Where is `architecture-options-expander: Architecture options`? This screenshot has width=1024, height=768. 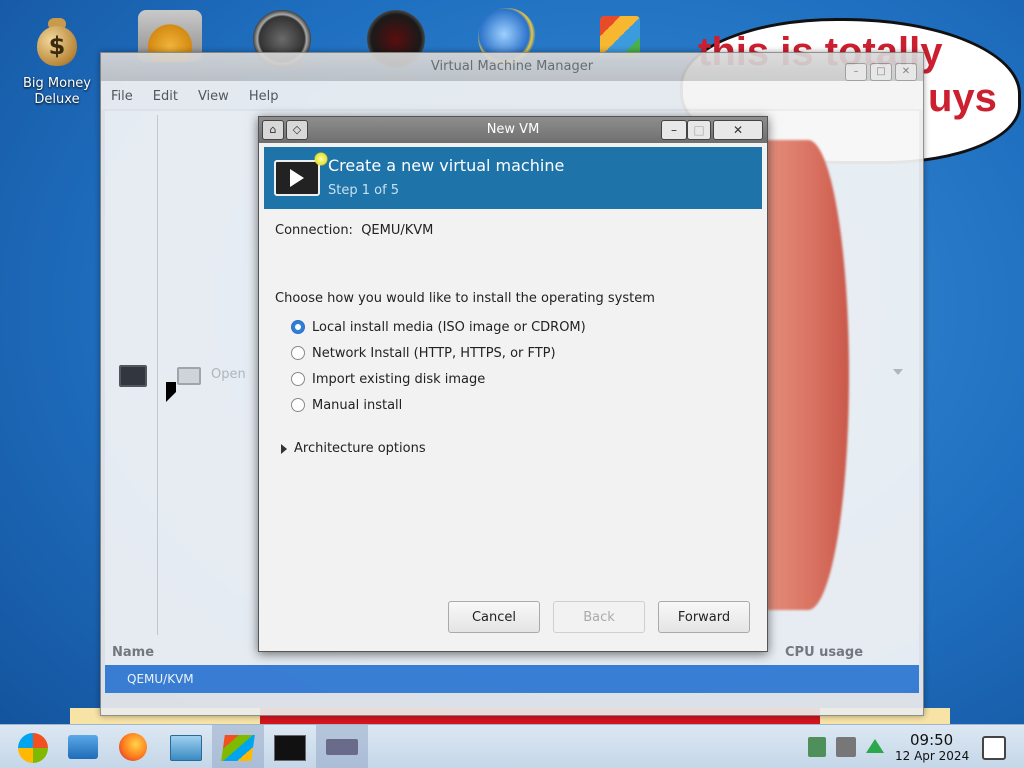 architecture-options-expander: Architecture options is located at coordinates (353, 448).